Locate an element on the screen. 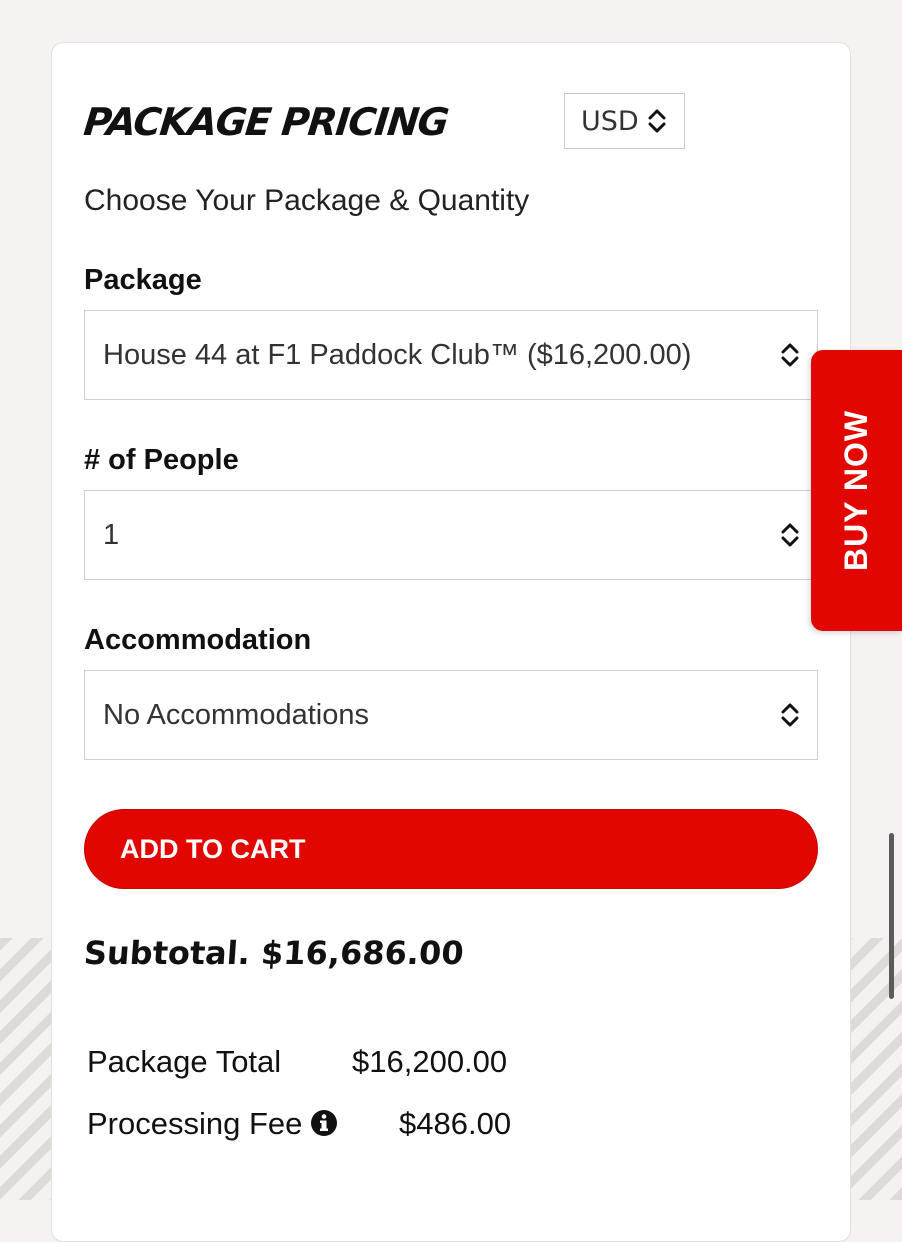 Image resolution: width=902 pixels, height=1242 pixels. add-to-cart-button: ADD TO CART is located at coordinates (451, 849).